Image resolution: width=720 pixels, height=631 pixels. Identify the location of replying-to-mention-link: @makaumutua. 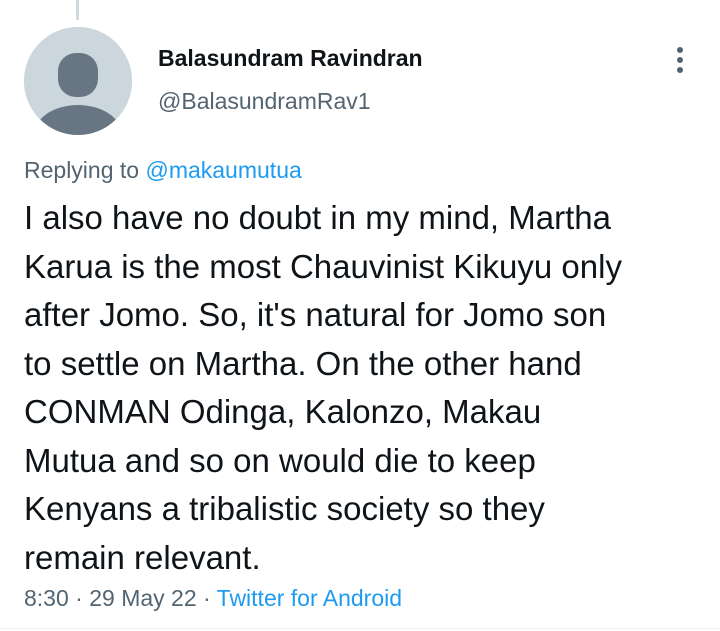
(223, 170).